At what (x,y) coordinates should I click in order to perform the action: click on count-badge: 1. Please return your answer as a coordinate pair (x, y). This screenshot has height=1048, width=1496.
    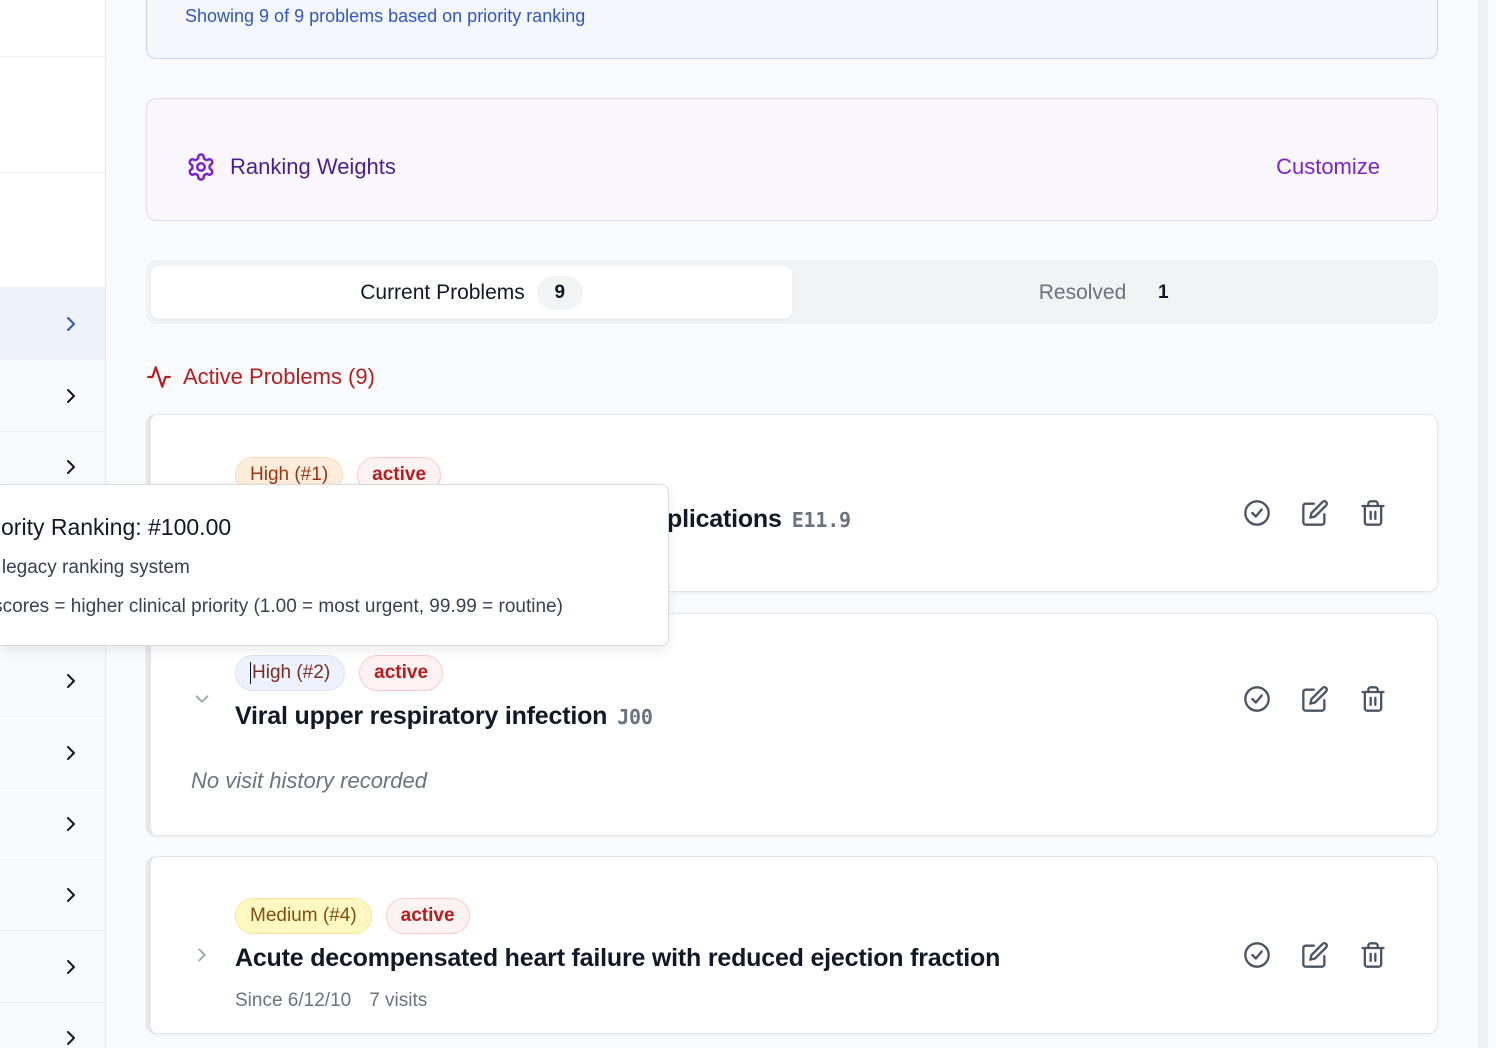
    Looking at the image, I should click on (1163, 292).